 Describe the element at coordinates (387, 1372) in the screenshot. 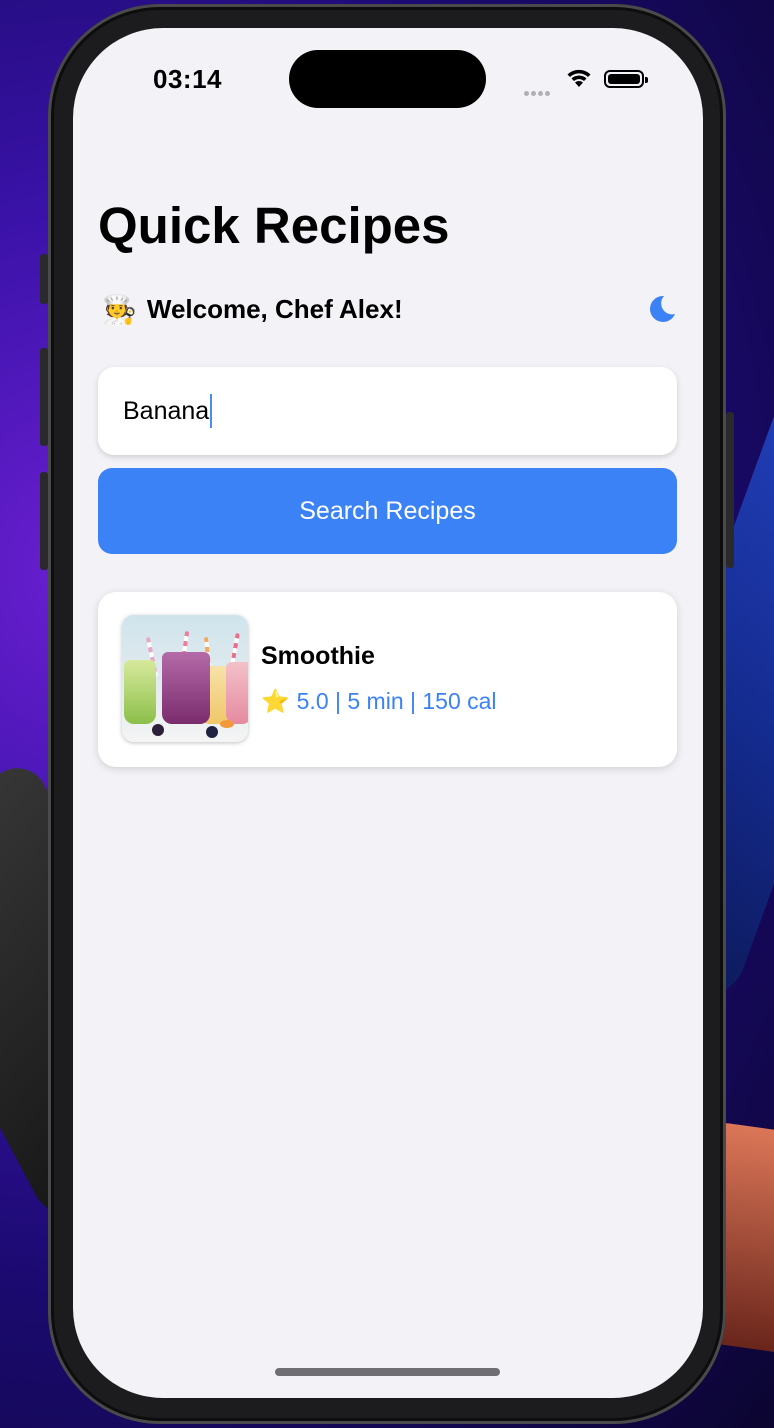

I see `home-indicator` at that location.